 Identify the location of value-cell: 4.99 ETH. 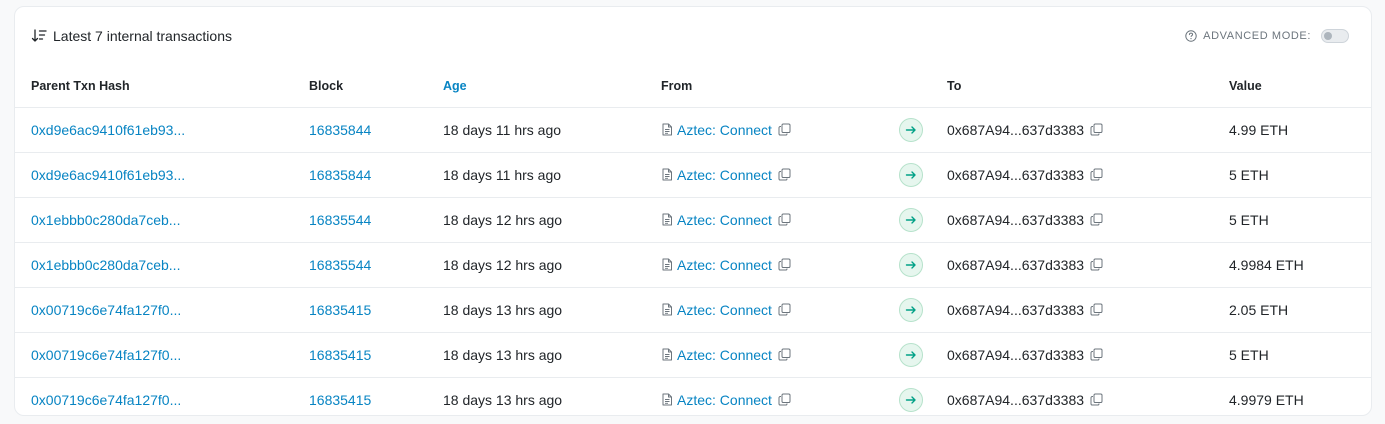
(1292, 130).